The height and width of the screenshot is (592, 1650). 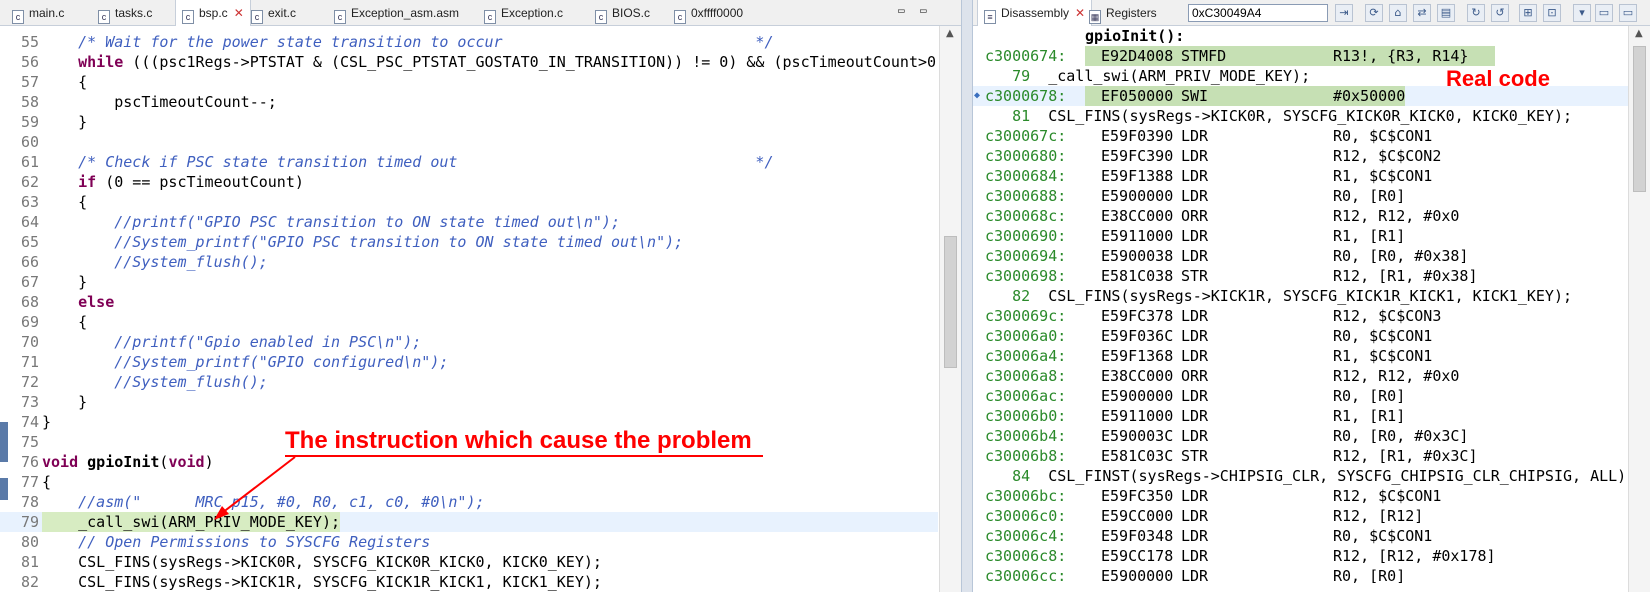 I want to click on asm-row: c3000690: E5911000 LDR R1, [R1], so click(x=1301, y=236).